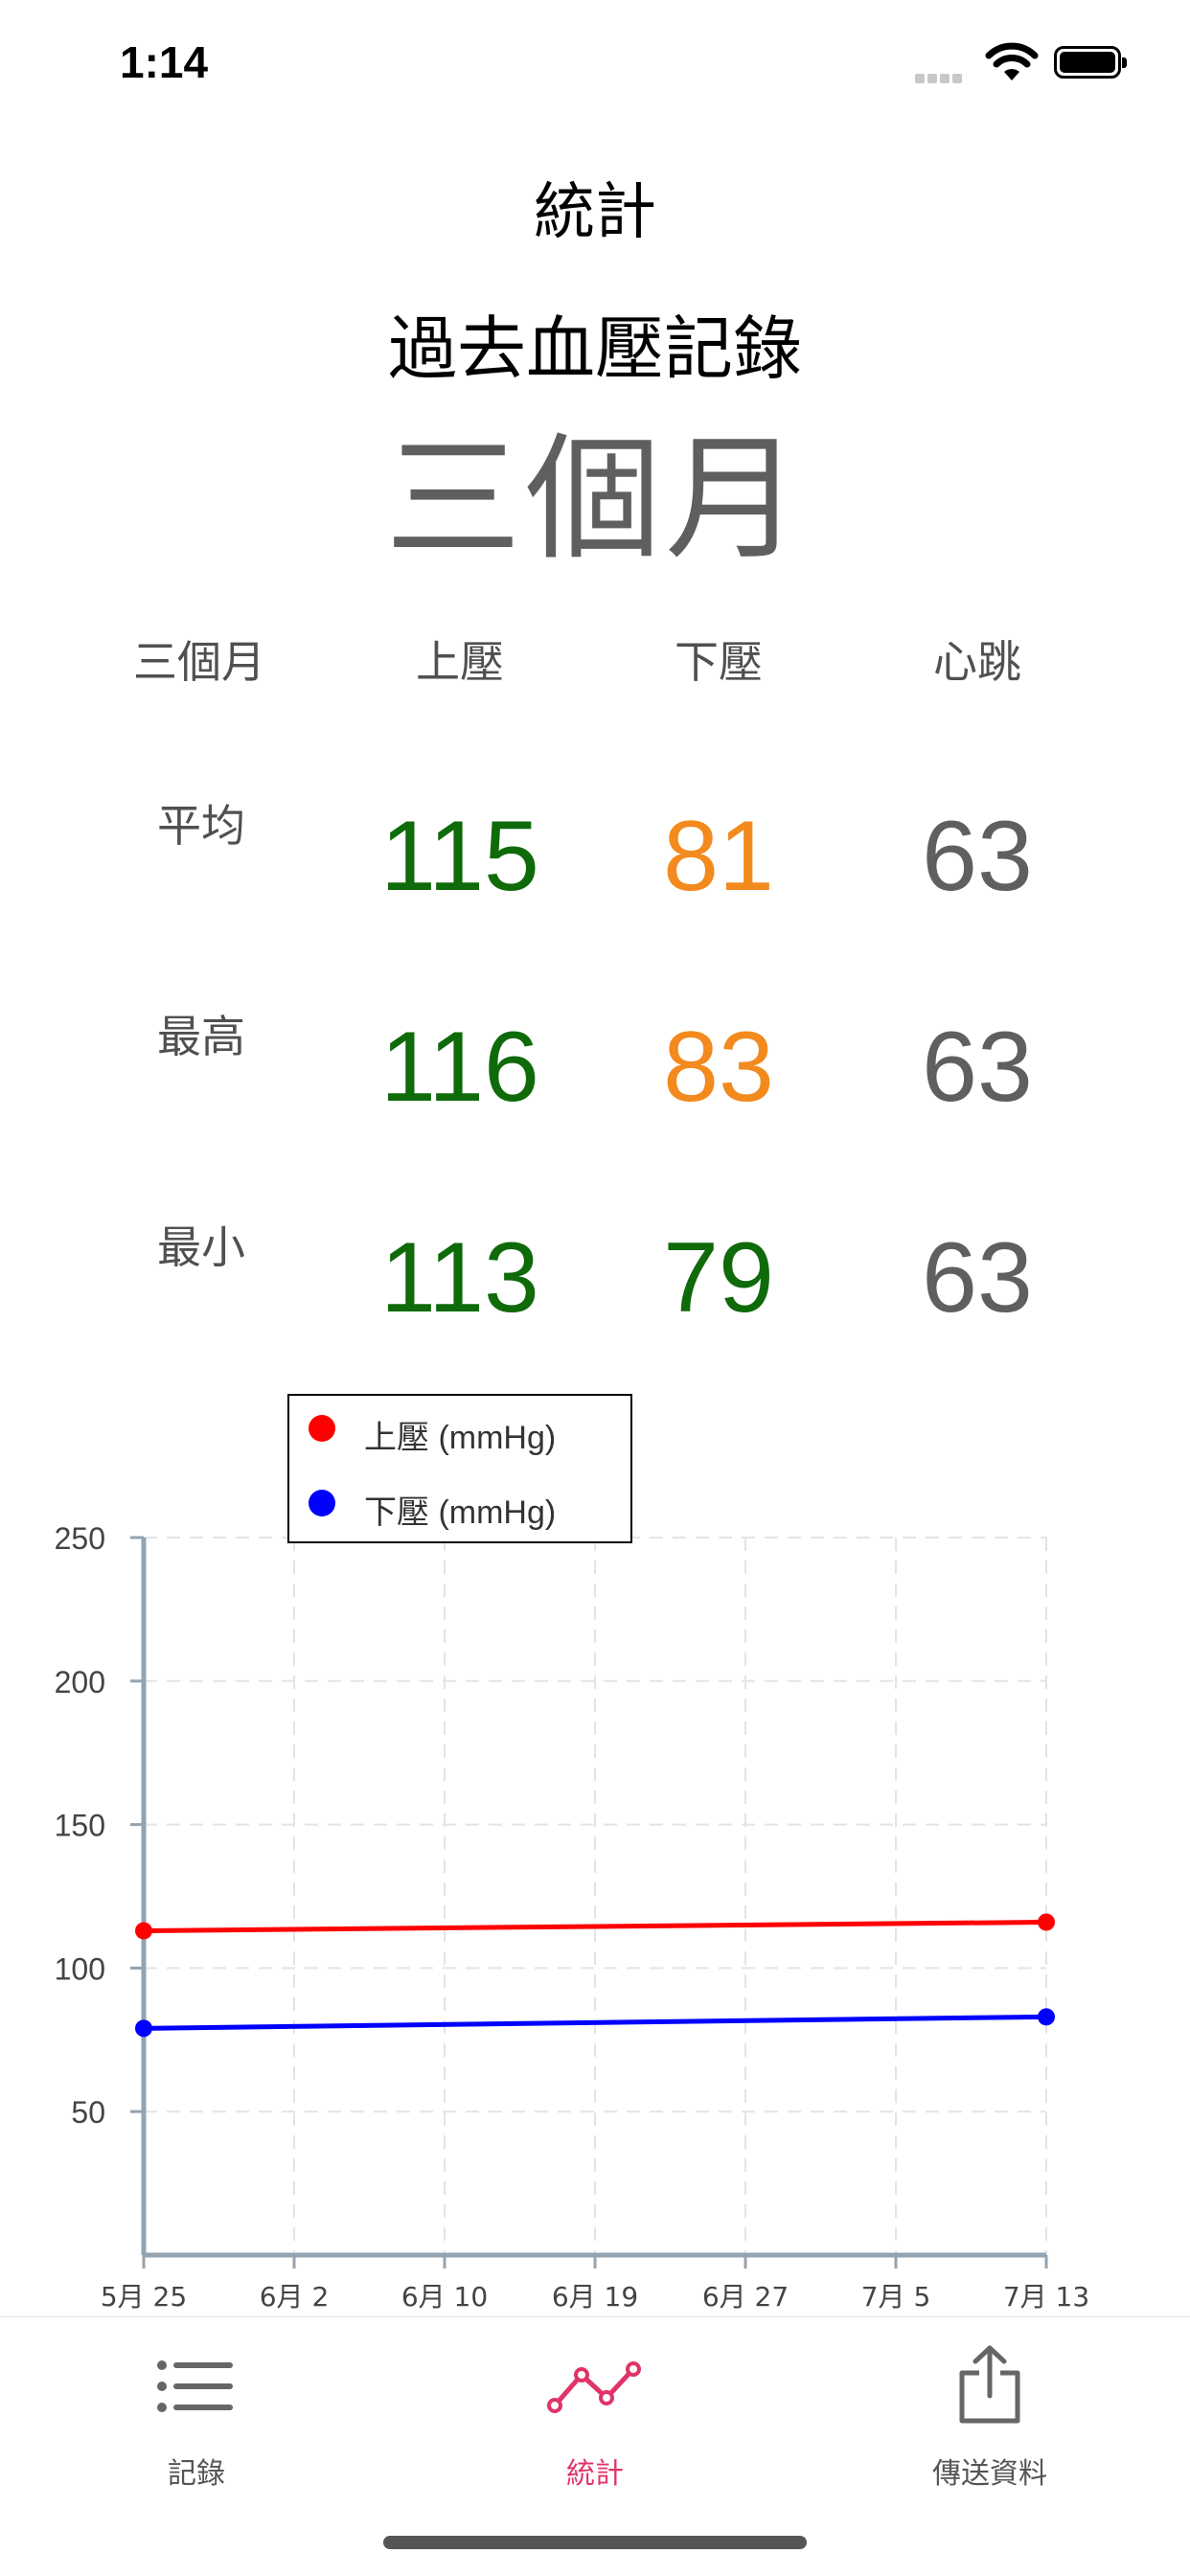 Image resolution: width=1190 pixels, height=2576 pixels. What do you see at coordinates (1012, 64) in the screenshot?
I see `wifi-icon` at bounding box center [1012, 64].